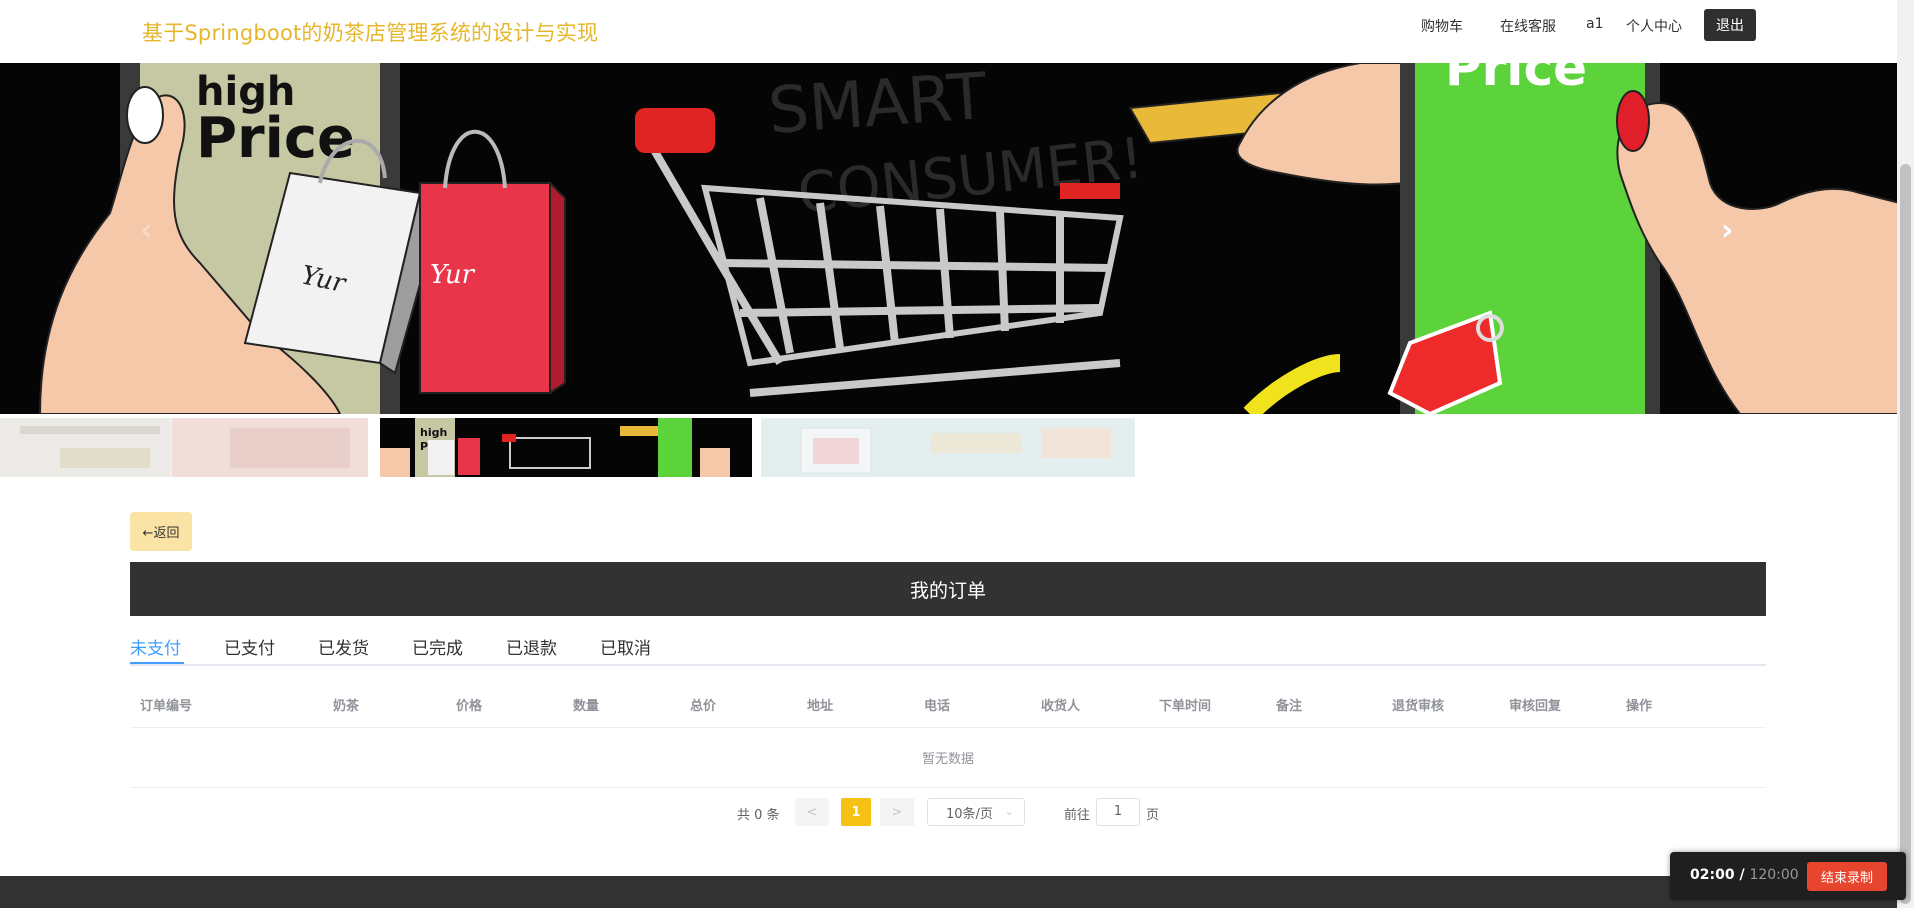  I want to click on recording-timer: 02:00 / 120:00, so click(1744, 875).